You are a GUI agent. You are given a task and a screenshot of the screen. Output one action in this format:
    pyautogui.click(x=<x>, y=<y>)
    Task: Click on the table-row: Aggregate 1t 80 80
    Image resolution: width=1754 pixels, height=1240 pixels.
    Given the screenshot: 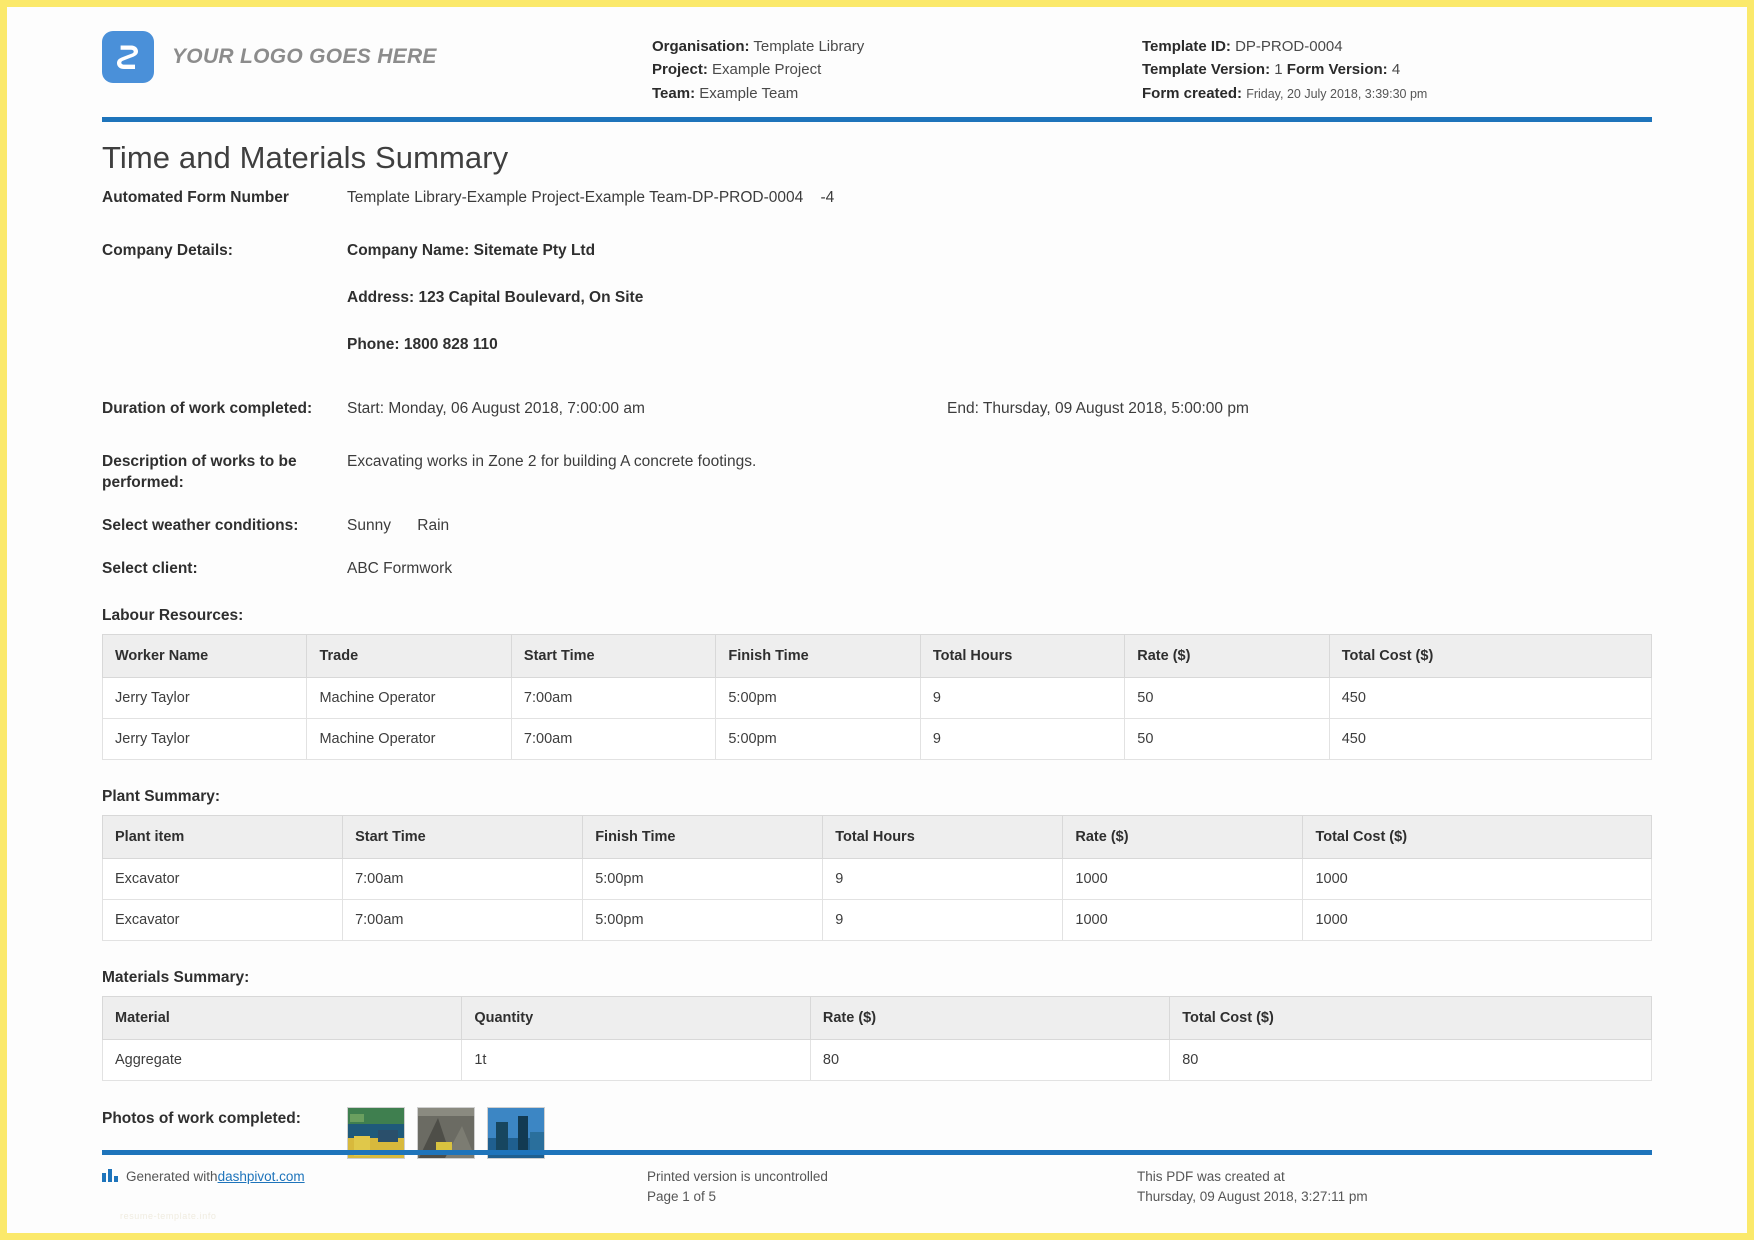 What is the action you would take?
    pyautogui.click(x=876, y=1060)
    